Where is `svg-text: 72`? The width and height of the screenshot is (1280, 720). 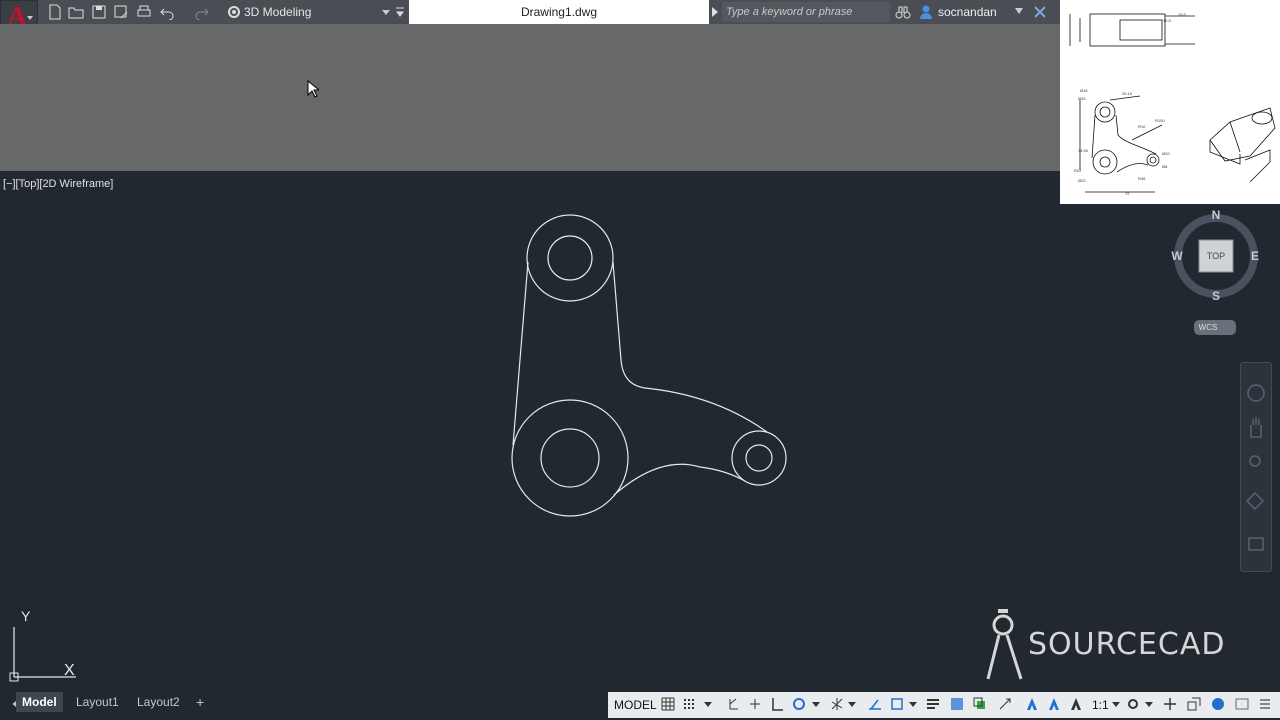 svg-text: 72 is located at coordinates (1127, 193).